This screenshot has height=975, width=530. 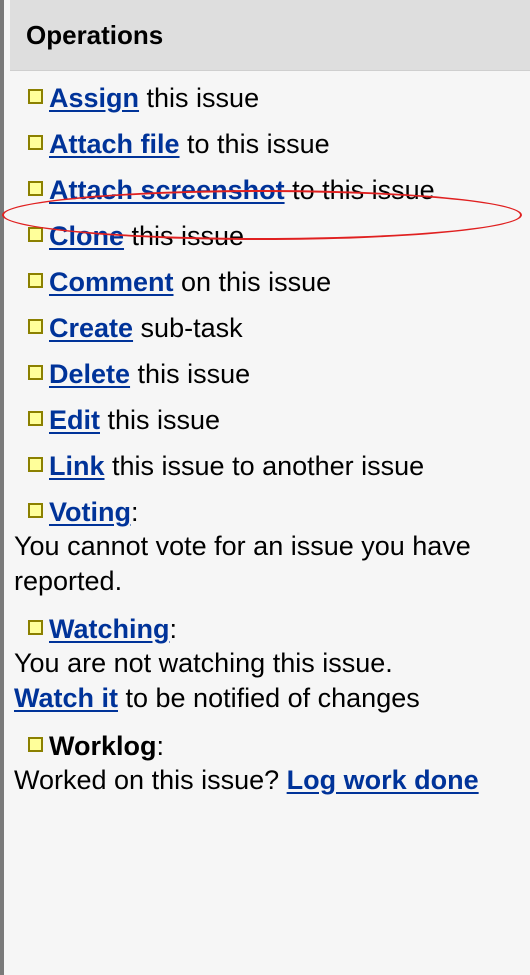 I want to click on attach-file-link: Attach file, so click(x=114, y=144).